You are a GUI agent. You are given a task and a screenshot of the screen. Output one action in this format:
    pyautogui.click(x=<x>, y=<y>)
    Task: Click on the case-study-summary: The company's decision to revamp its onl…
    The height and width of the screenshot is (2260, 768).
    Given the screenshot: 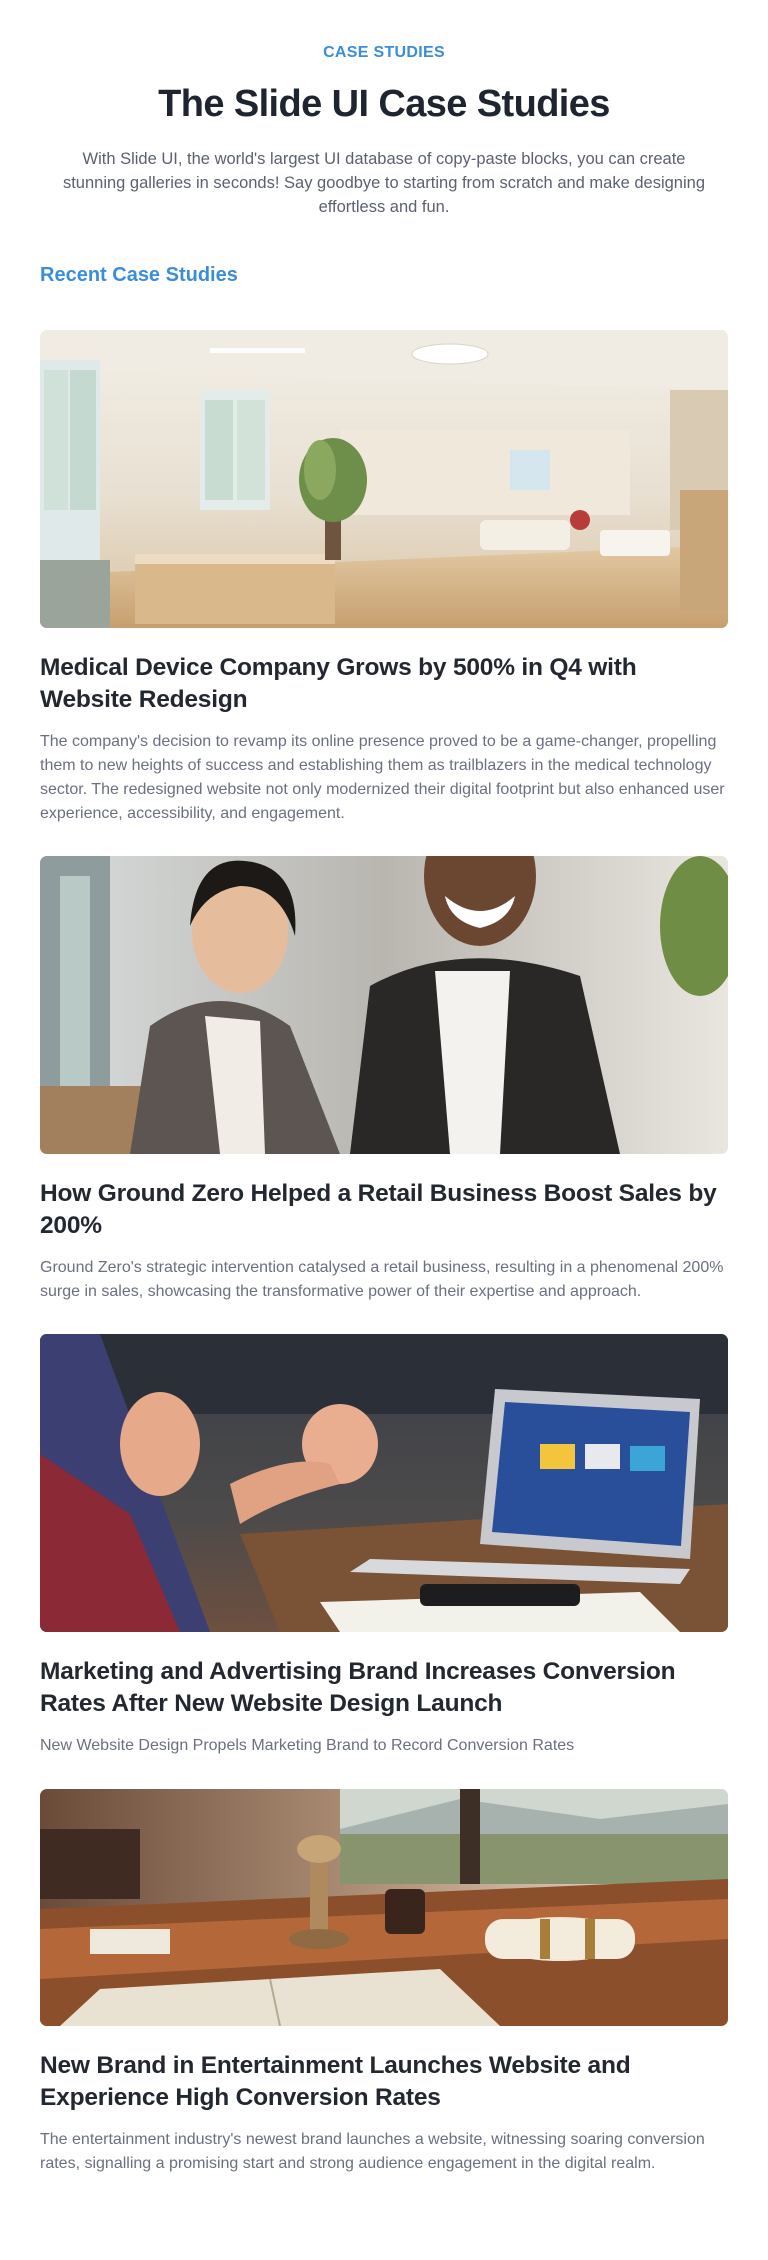 What is the action you would take?
    pyautogui.click(x=382, y=777)
    